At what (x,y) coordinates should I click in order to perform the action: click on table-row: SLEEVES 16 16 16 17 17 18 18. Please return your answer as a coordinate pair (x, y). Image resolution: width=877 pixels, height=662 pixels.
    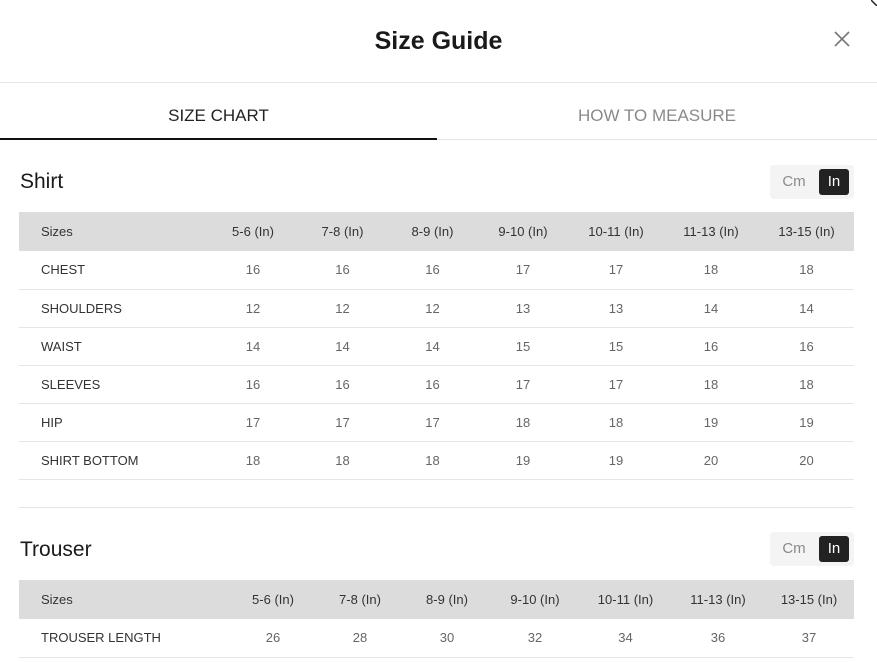
    Looking at the image, I should click on (436, 384).